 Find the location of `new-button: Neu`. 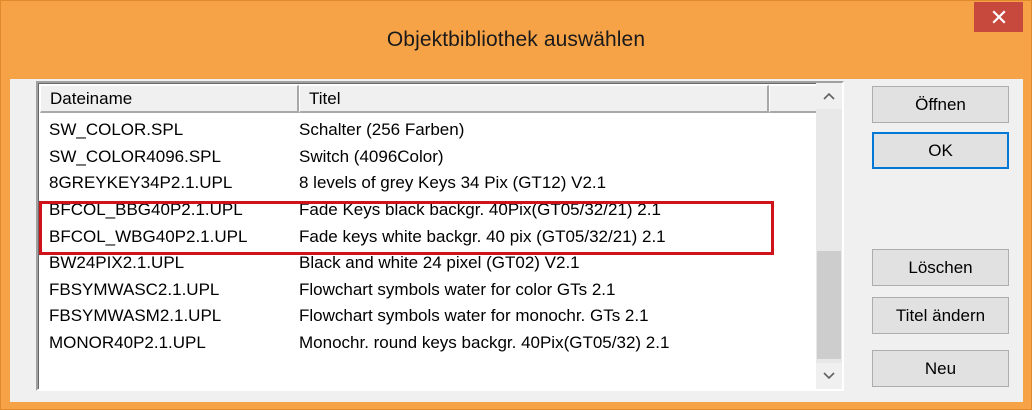

new-button: Neu is located at coordinates (940, 368).